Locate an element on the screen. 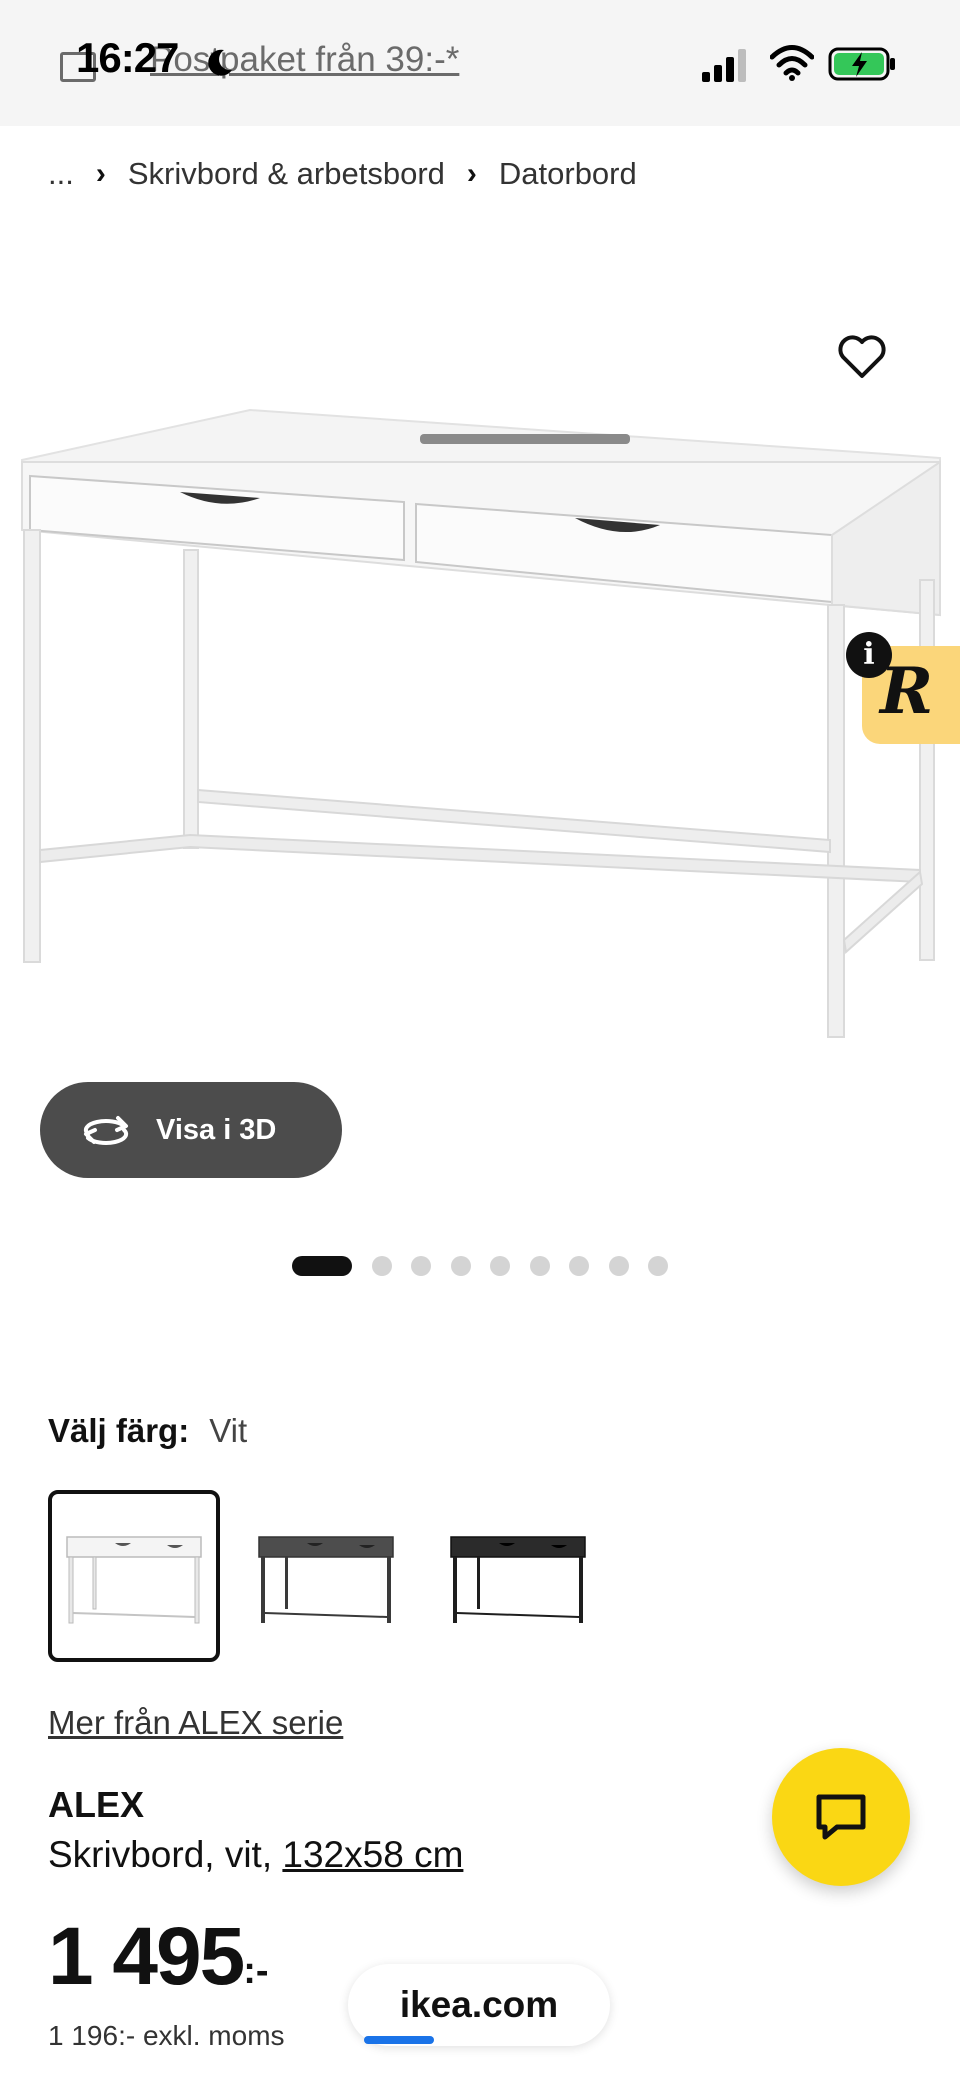  view-3d-label: Visa i 3D is located at coordinates (216, 1129).